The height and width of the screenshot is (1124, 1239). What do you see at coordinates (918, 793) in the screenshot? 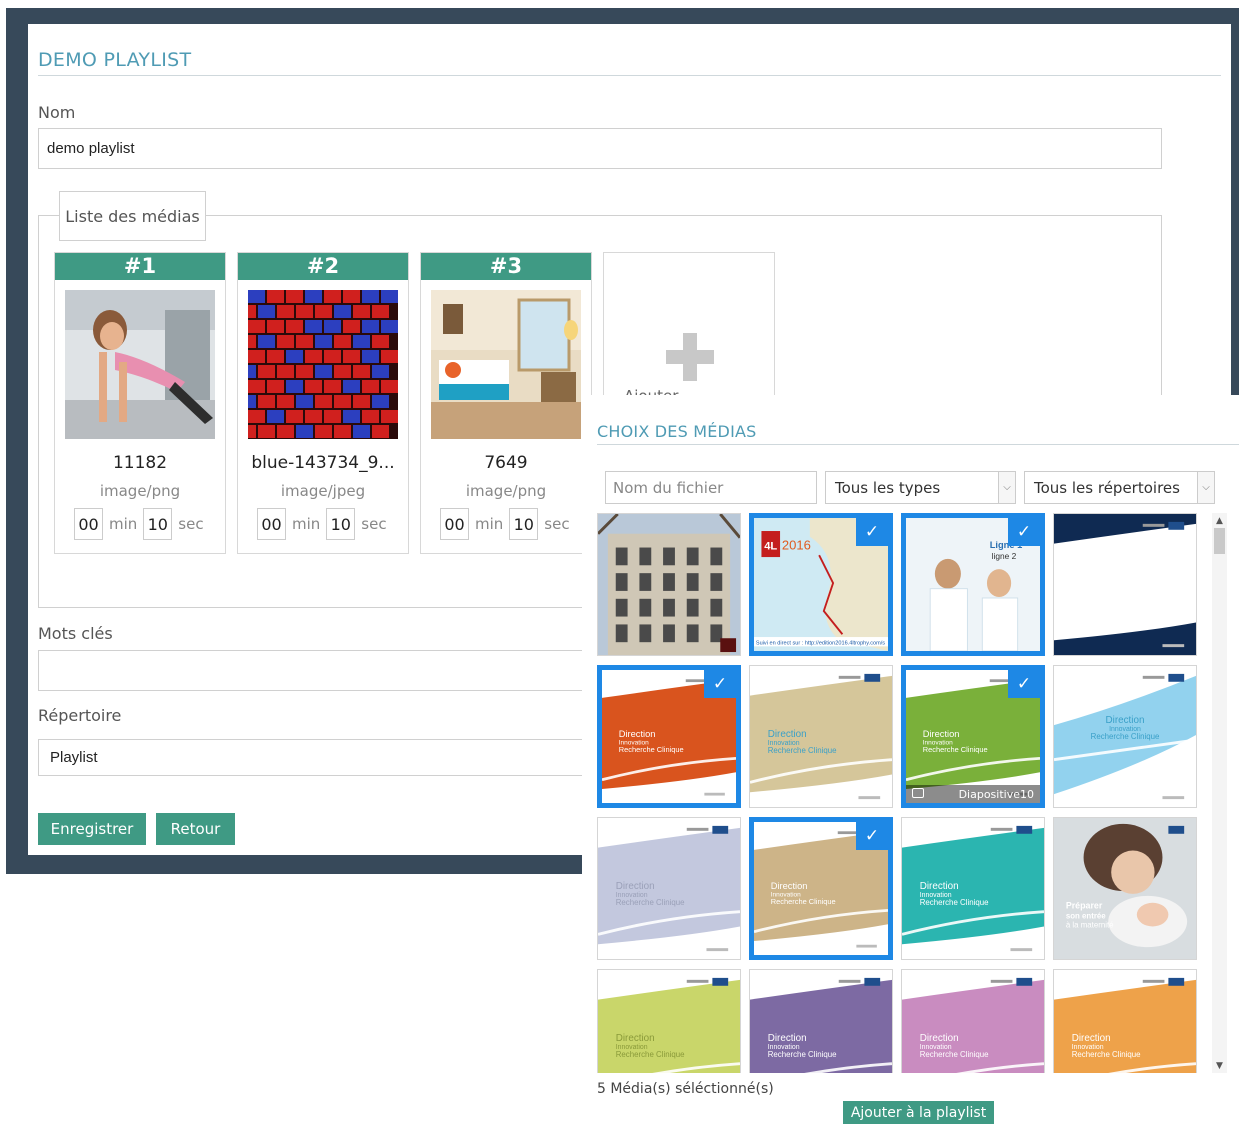
I see `camera-icon` at bounding box center [918, 793].